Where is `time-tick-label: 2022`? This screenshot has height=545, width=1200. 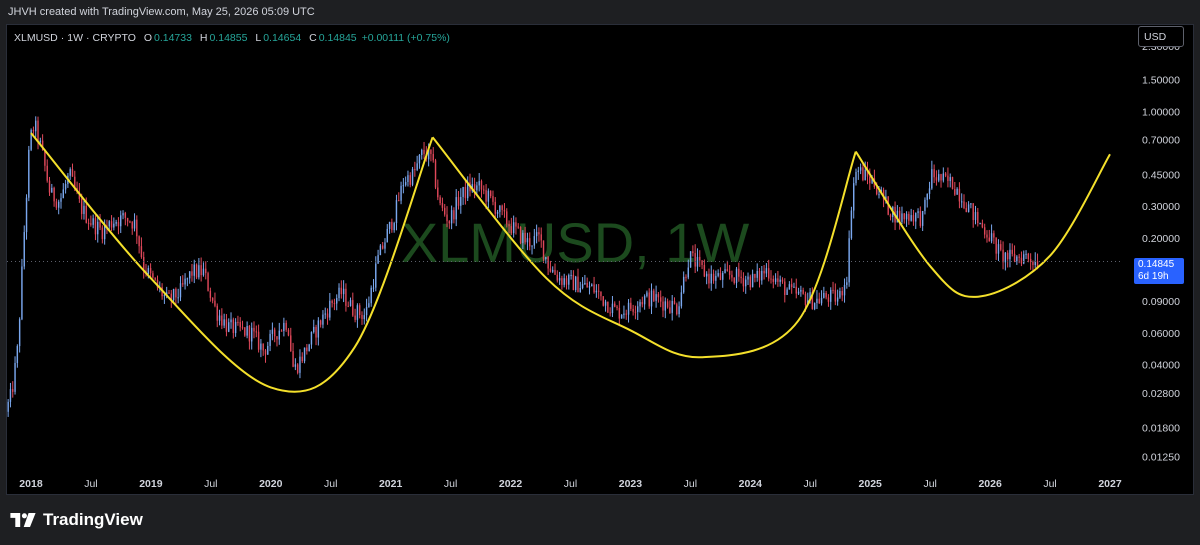
time-tick-label: 2022 is located at coordinates (511, 484).